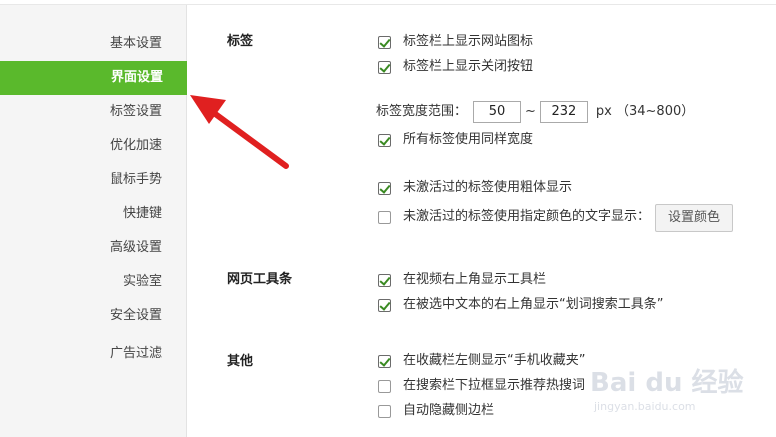 The width and height of the screenshot is (776, 437). I want to click on baidu-watermark: Bai du 经验 jingyan.baidu.com, so click(667, 392).